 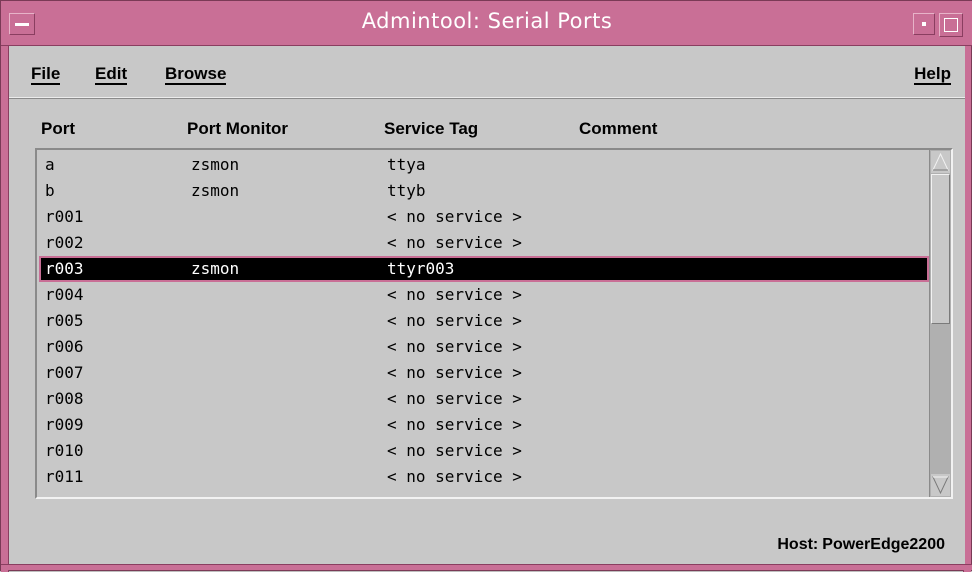 I want to click on menu-edit: Edit, so click(x=111, y=74).